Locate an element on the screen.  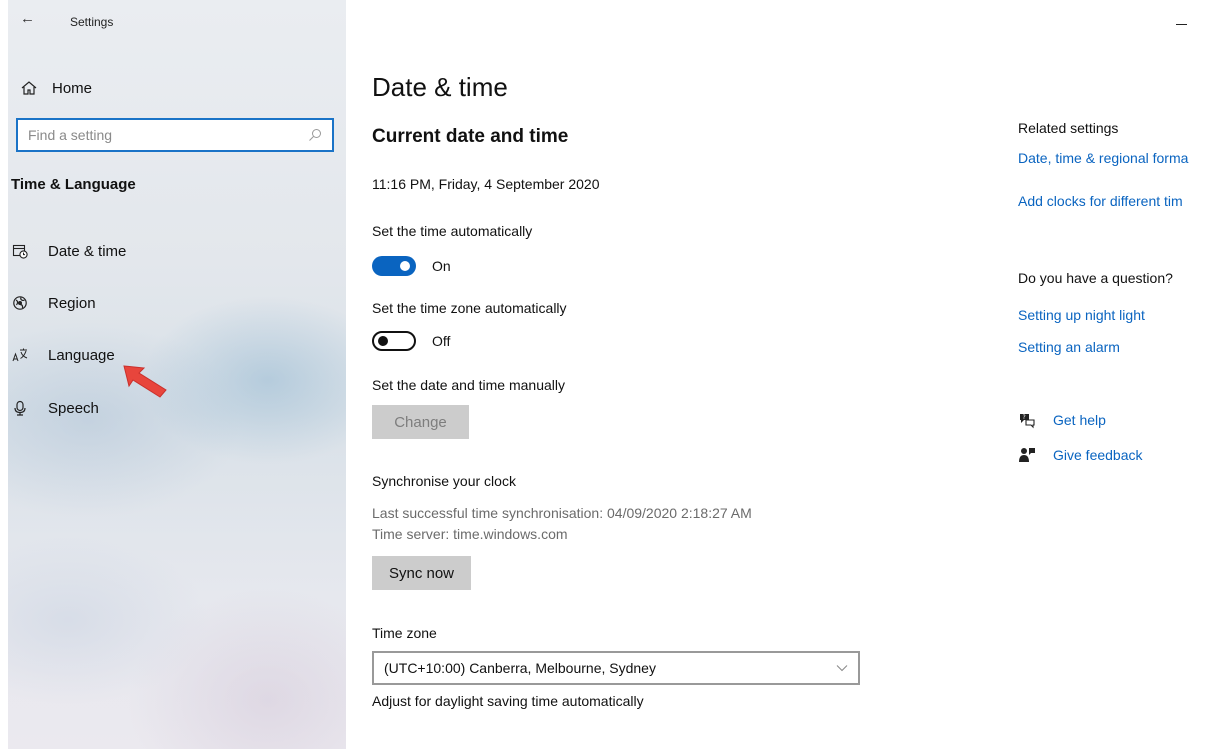
timezone-label: Time zone is located at coordinates (404, 633).